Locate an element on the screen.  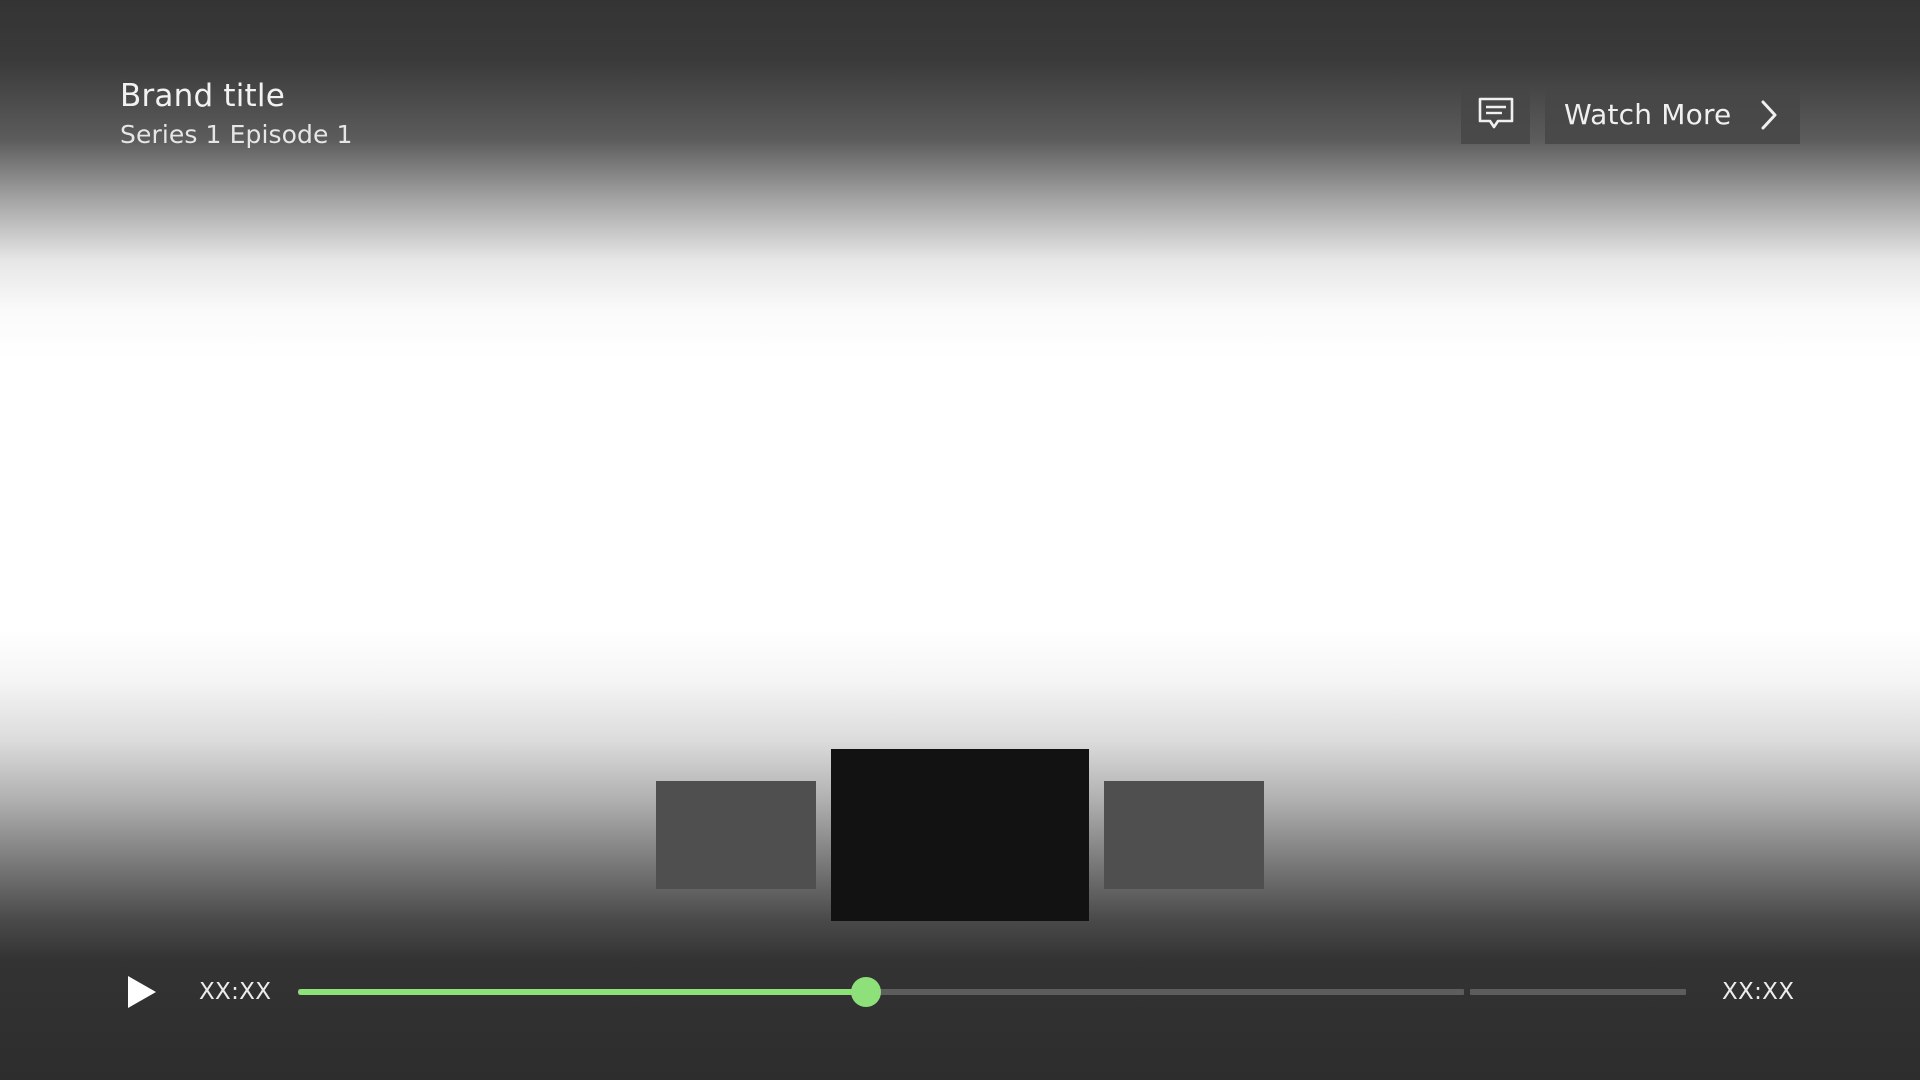
brand-title: Brand title is located at coordinates (202, 96).